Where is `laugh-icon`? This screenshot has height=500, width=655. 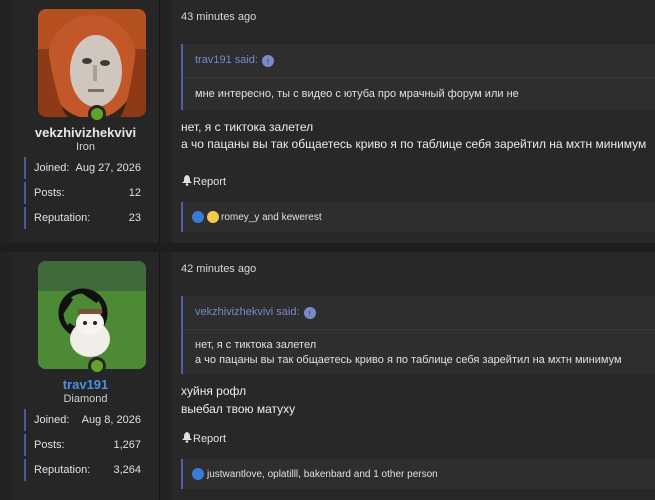 laugh-icon is located at coordinates (213, 217).